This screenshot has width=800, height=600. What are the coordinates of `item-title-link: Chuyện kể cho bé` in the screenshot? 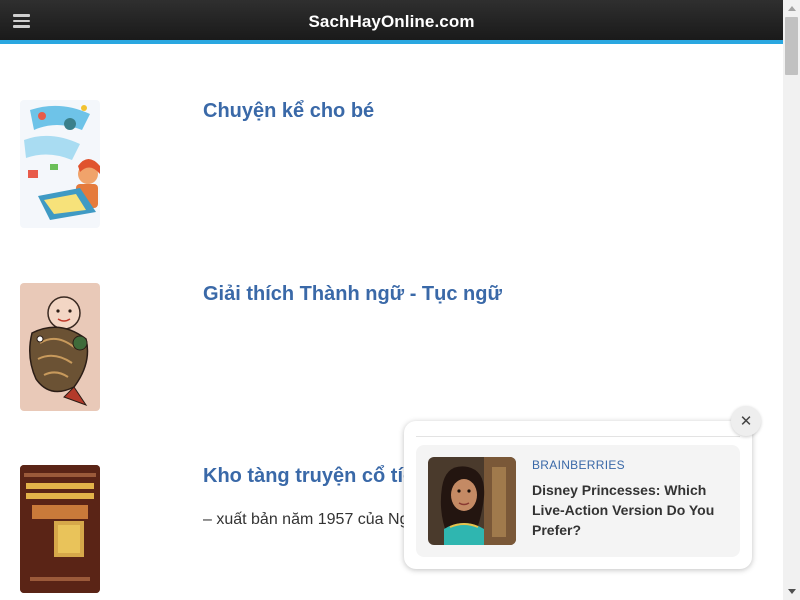 It's located at (288, 111).